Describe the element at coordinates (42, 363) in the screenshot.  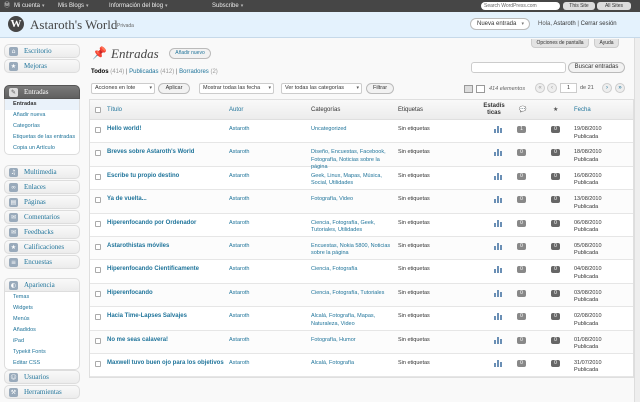
I see `submenu-edit-css: Editar CSS` at that location.